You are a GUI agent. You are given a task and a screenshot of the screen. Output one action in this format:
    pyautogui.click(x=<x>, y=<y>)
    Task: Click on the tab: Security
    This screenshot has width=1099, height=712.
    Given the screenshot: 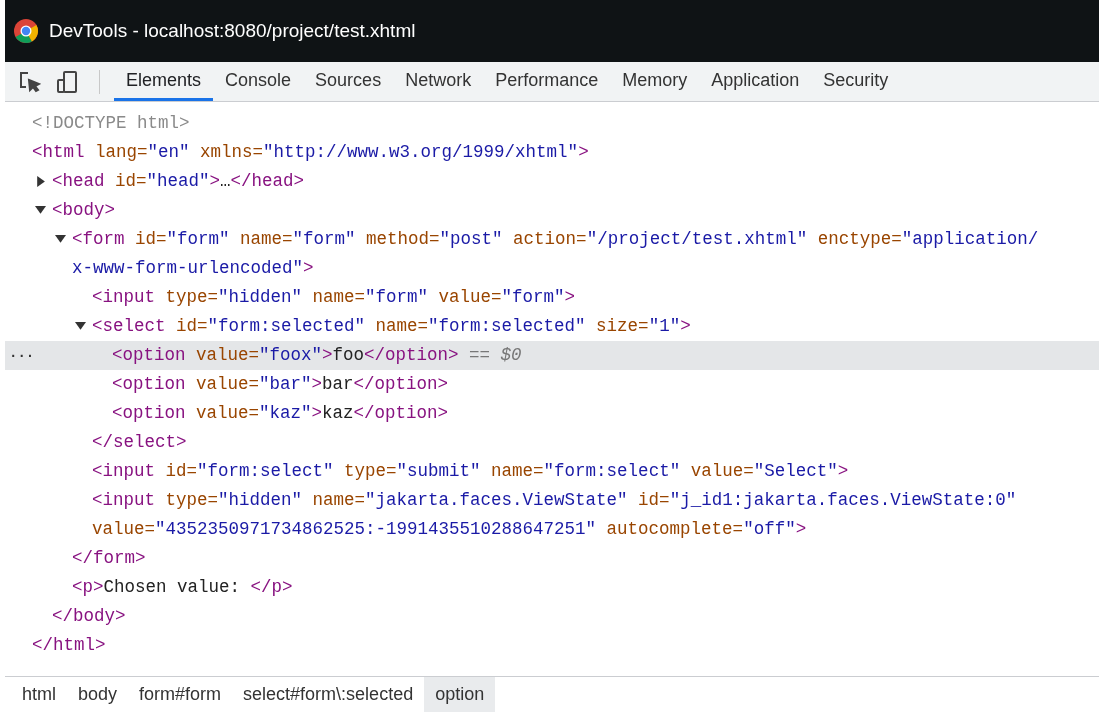 What is the action you would take?
    pyautogui.click(x=856, y=81)
    